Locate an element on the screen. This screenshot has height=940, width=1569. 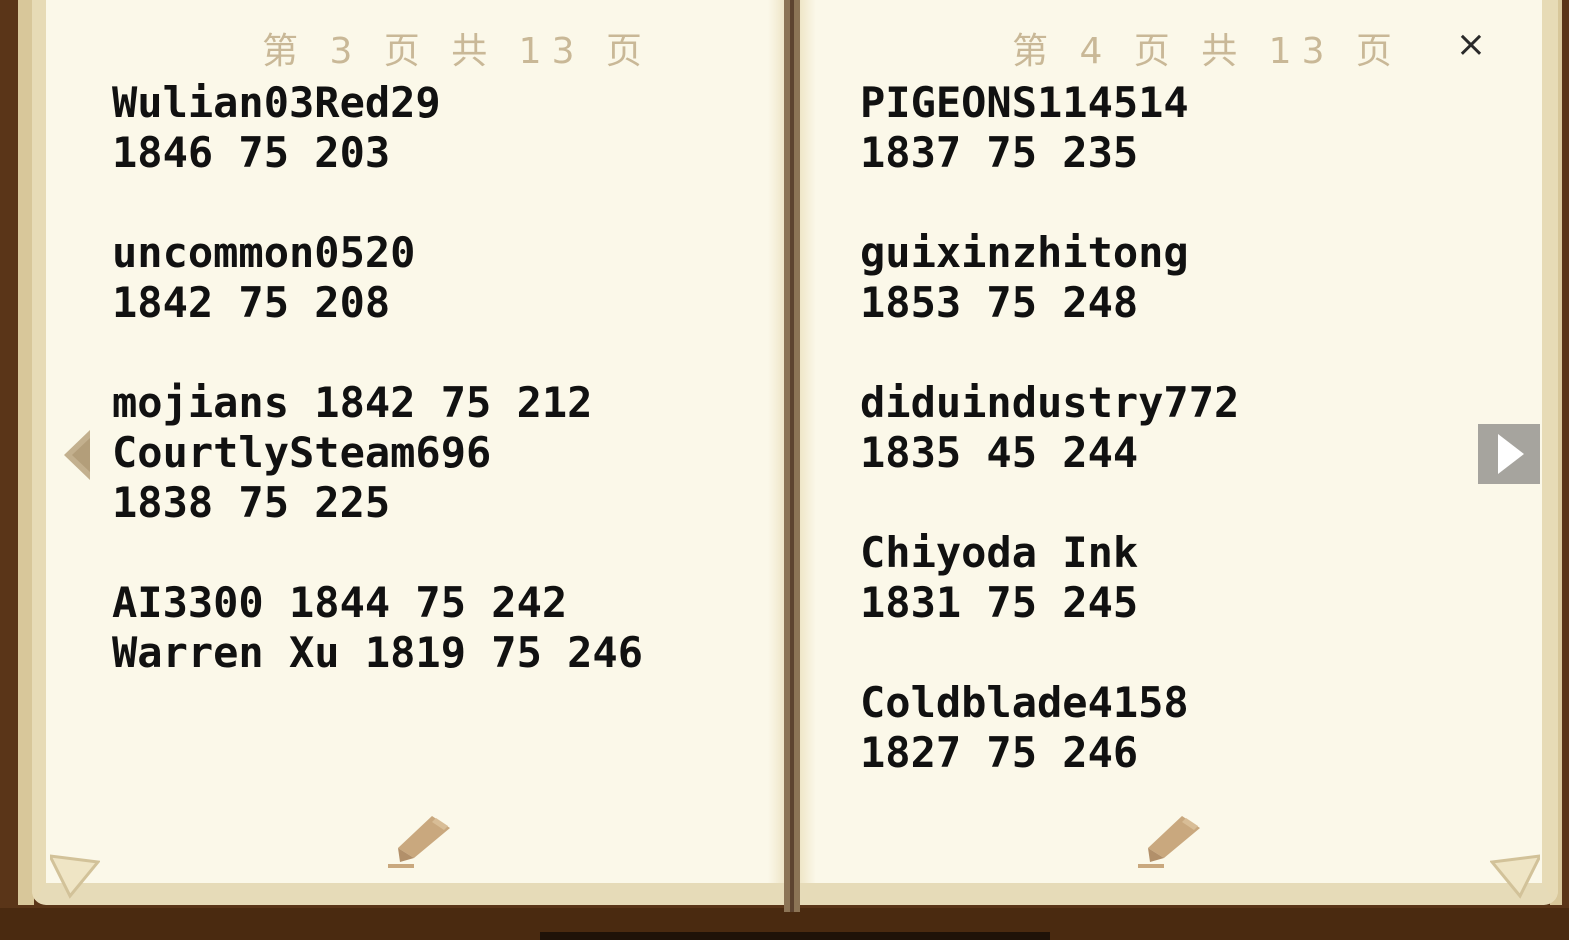
text-line: Chiyoda Ink is located at coordinates (999, 552).